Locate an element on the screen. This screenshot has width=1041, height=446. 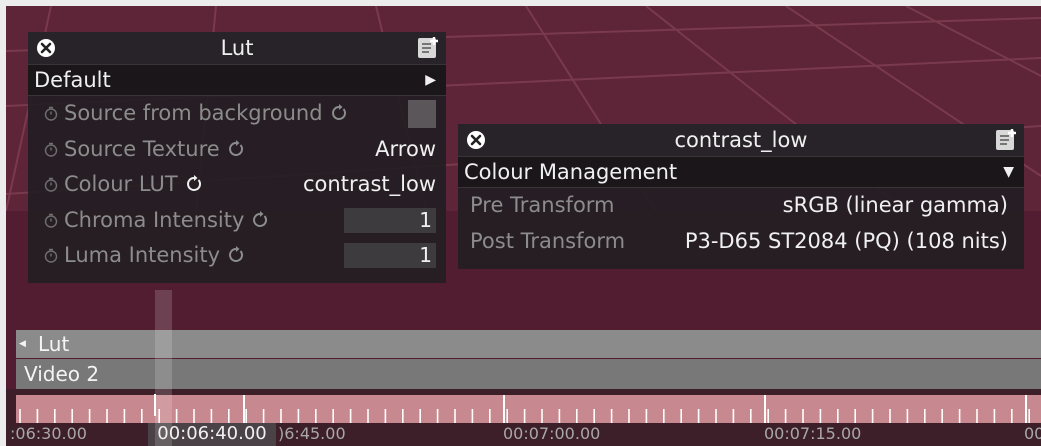
collapse-arrow-icon: ▼ is located at coordinates (1008, 172).